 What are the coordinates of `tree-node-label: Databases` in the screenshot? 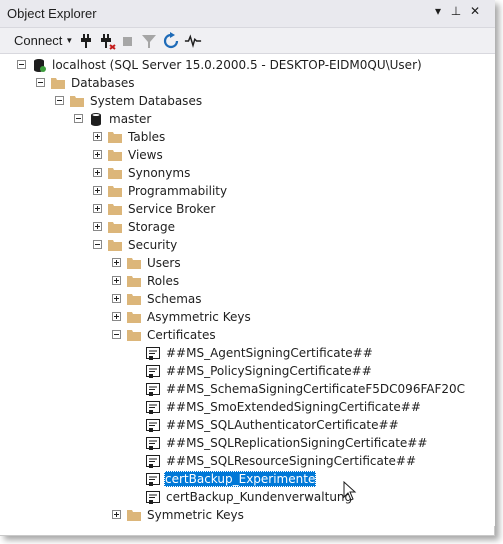 It's located at (103, 83).